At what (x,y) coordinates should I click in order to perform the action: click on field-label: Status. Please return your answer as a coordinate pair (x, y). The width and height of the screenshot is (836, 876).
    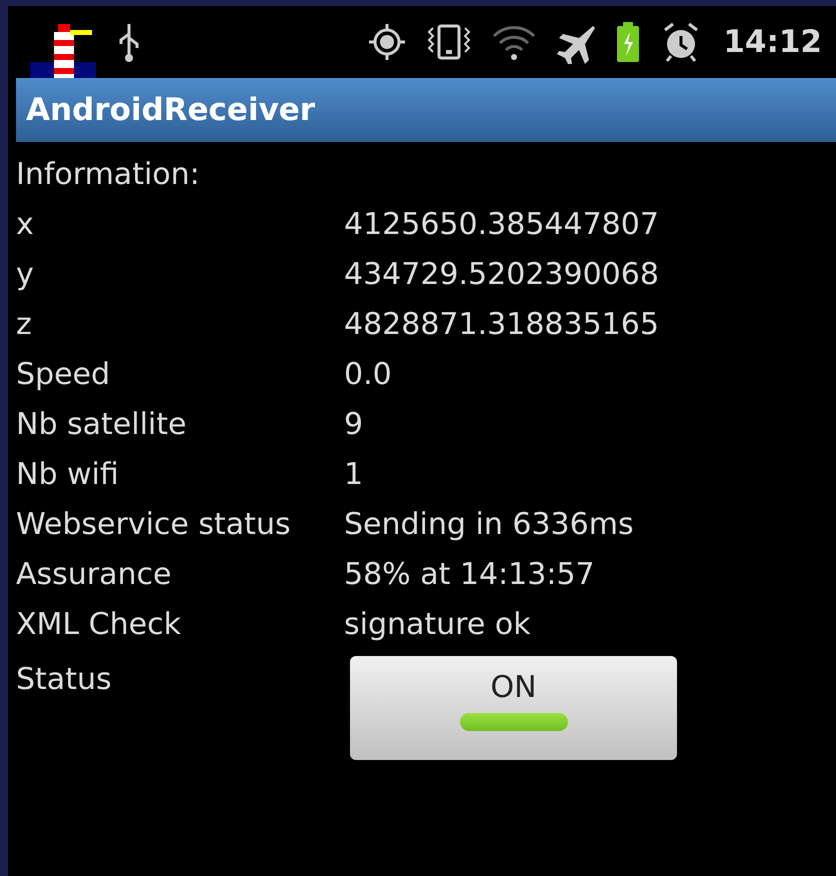
    Looking at the image, I should click on (64, 680).